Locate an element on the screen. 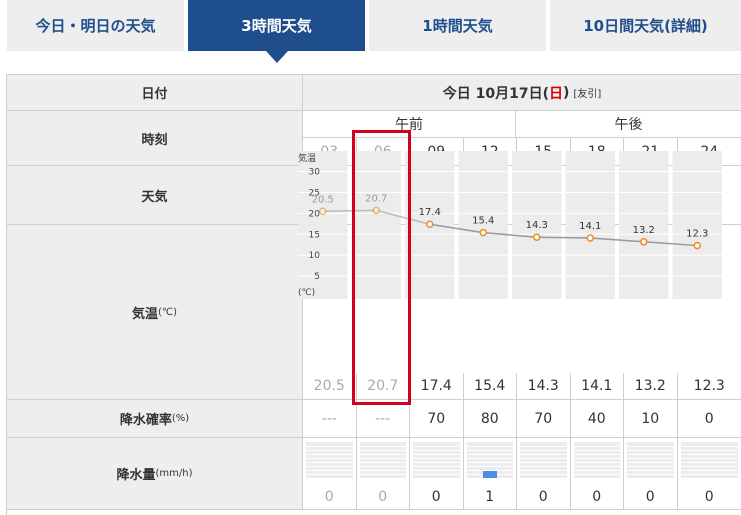  pop-value: 40 is located at coordinates (596, 418).